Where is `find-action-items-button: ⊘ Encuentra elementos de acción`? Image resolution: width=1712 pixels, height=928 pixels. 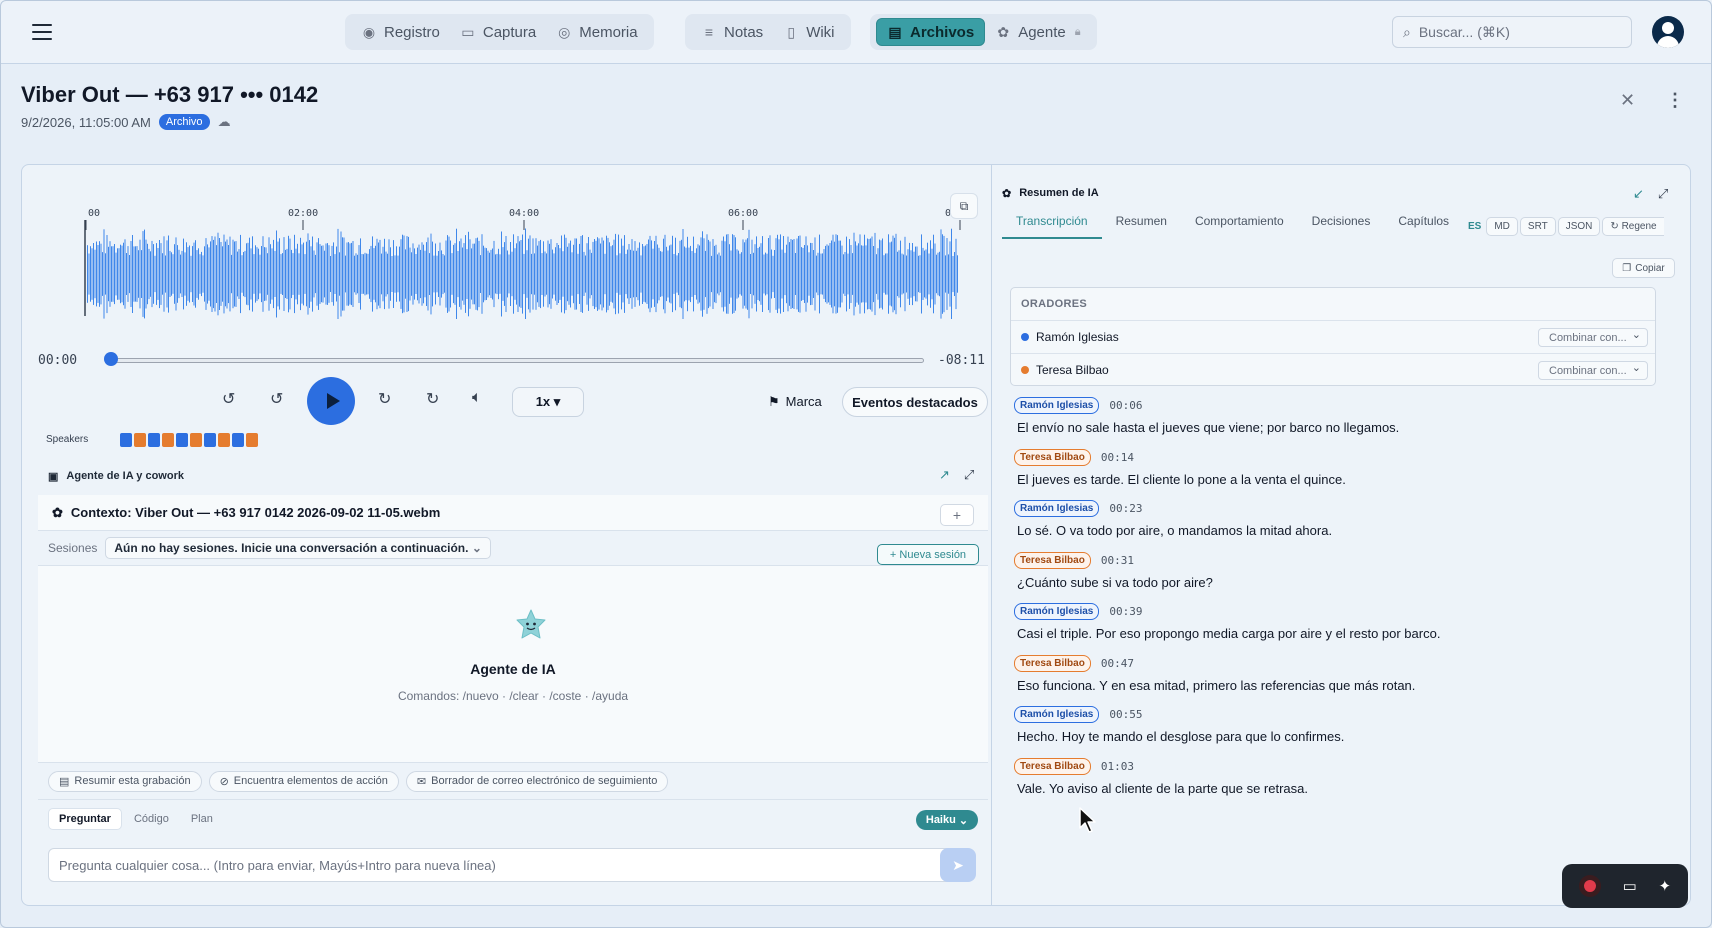
find-action-items-button: ⊘ Encuentra elementos de acción is located at coordinates (303, 781).